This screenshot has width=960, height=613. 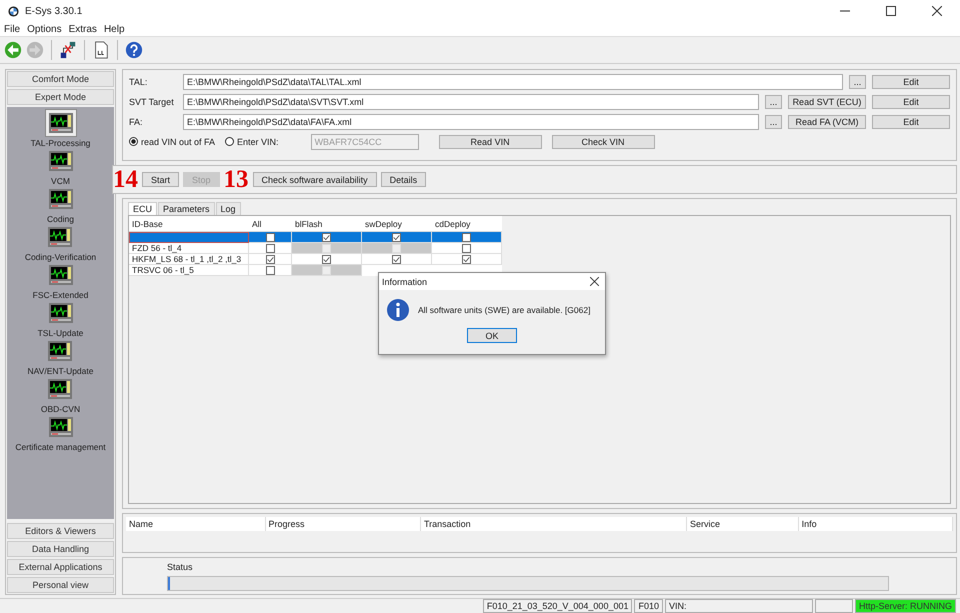 I want to click on status-label: Status, so click(x=180, y=567).